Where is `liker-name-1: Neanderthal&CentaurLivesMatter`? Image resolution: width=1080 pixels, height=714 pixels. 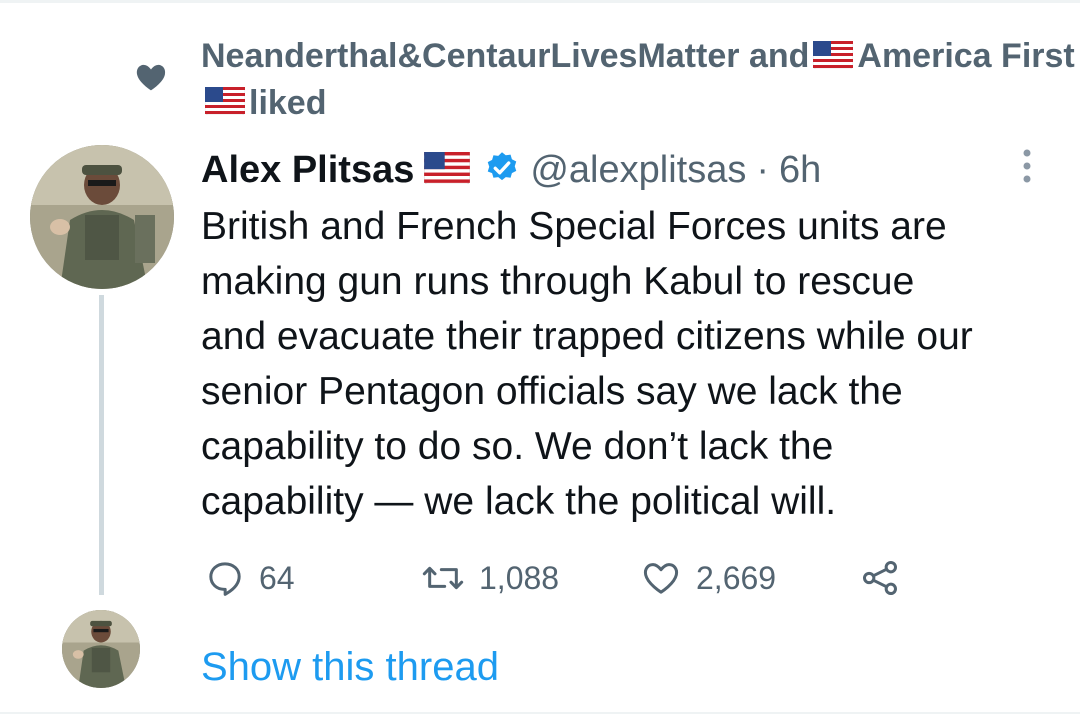
liker-name-1: Neanderthal&CentaurLivesMatter is located at coordinates (470, 56).